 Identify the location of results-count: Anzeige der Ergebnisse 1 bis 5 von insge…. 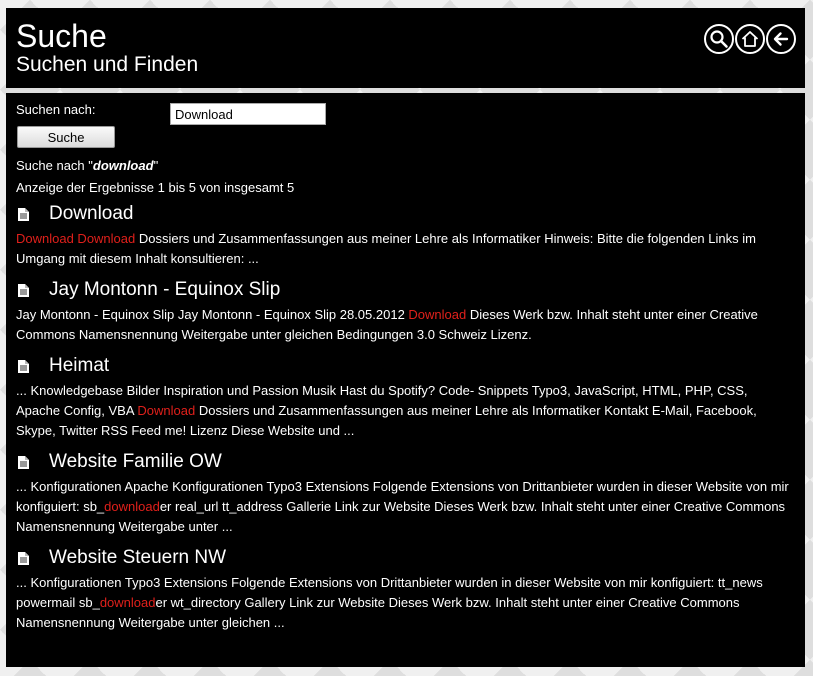
(155, 187).